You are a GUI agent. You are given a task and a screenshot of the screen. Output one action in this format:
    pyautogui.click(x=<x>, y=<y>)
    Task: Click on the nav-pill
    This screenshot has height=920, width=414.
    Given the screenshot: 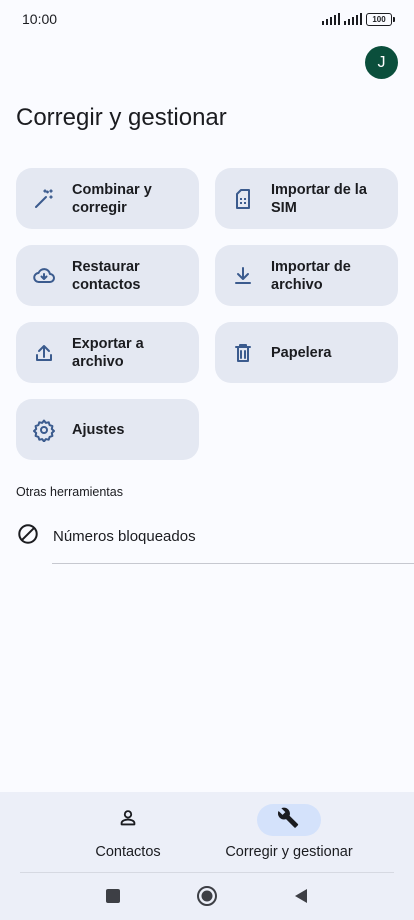 What is the action you would take?
    pyautogui.click(x=128, y=820)
    